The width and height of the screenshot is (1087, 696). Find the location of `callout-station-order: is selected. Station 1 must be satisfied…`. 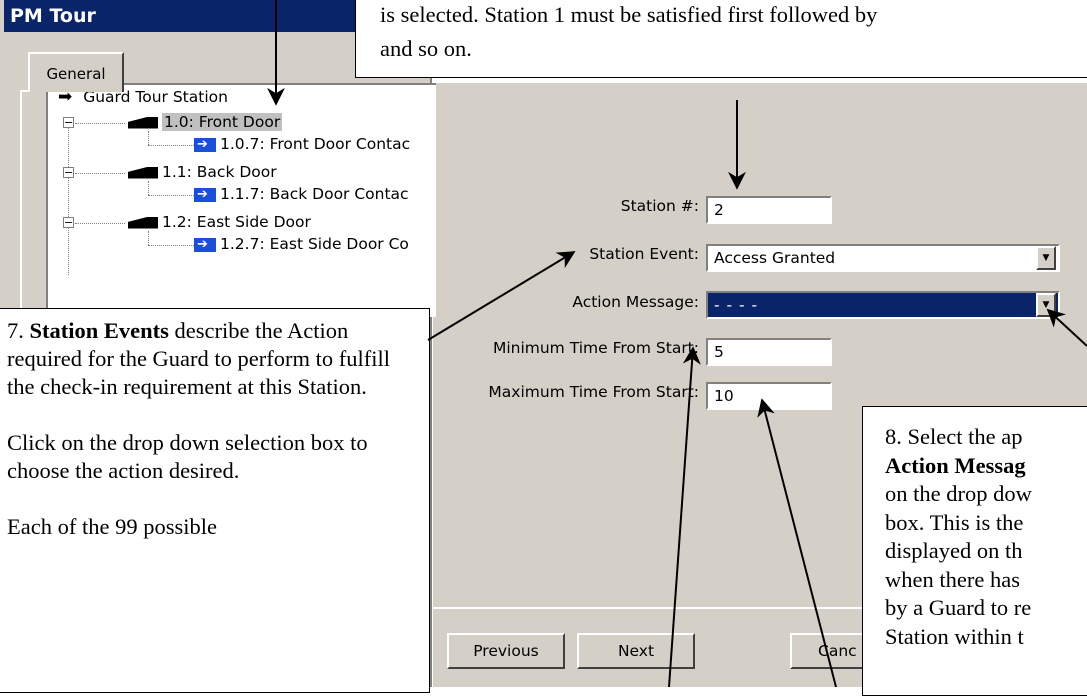

callout-station-order: is selected. Station 1 must be satisfied… is located at coordinates (721, 39).